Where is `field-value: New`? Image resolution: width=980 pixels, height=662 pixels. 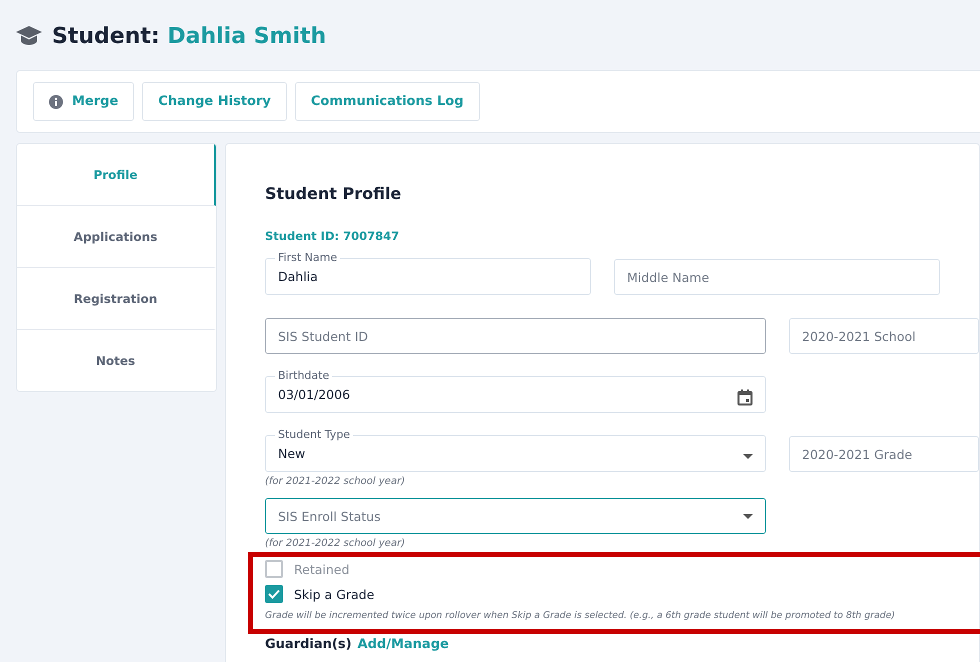
field-value: New is located at coordinates (292, 453).